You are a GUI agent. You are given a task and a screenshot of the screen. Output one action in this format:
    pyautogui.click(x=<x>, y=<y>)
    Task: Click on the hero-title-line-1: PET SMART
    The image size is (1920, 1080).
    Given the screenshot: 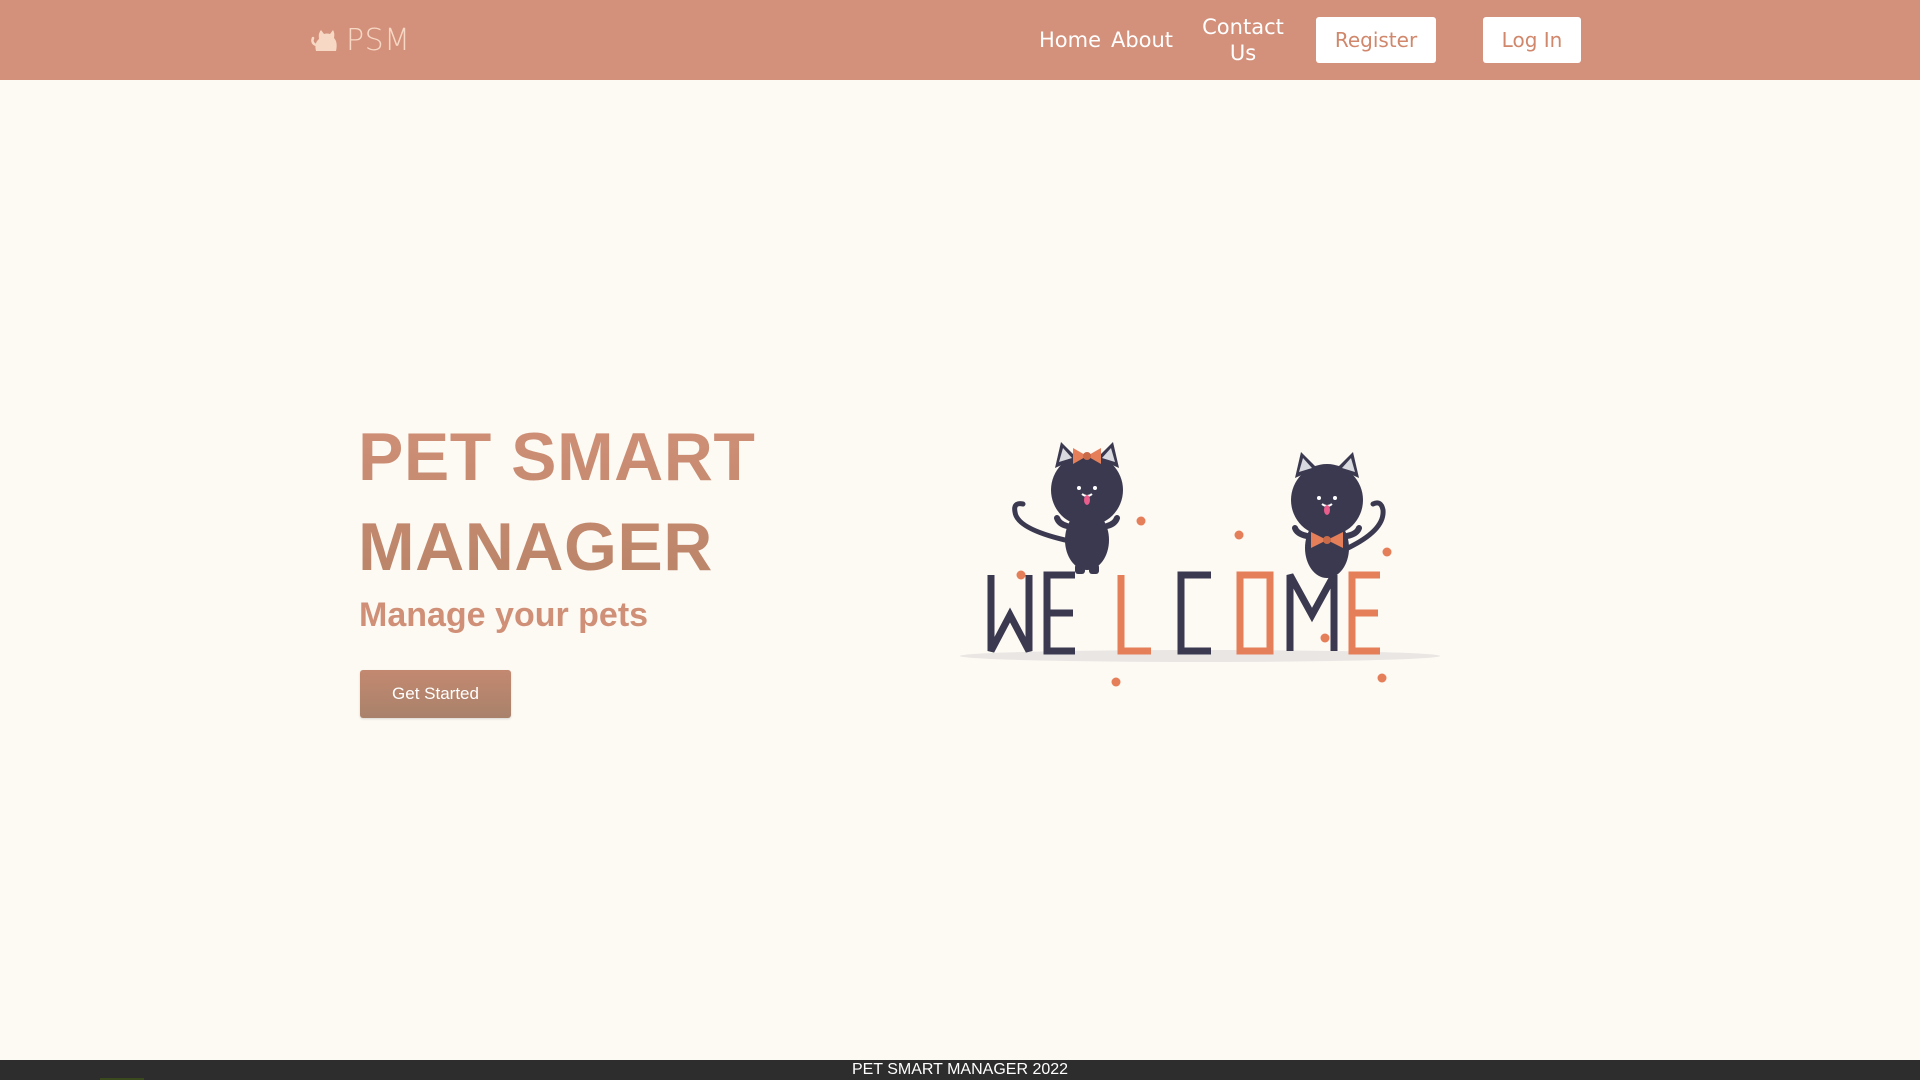 What is the action you would take?
    pyautogui.click(x=557, y=457)
    